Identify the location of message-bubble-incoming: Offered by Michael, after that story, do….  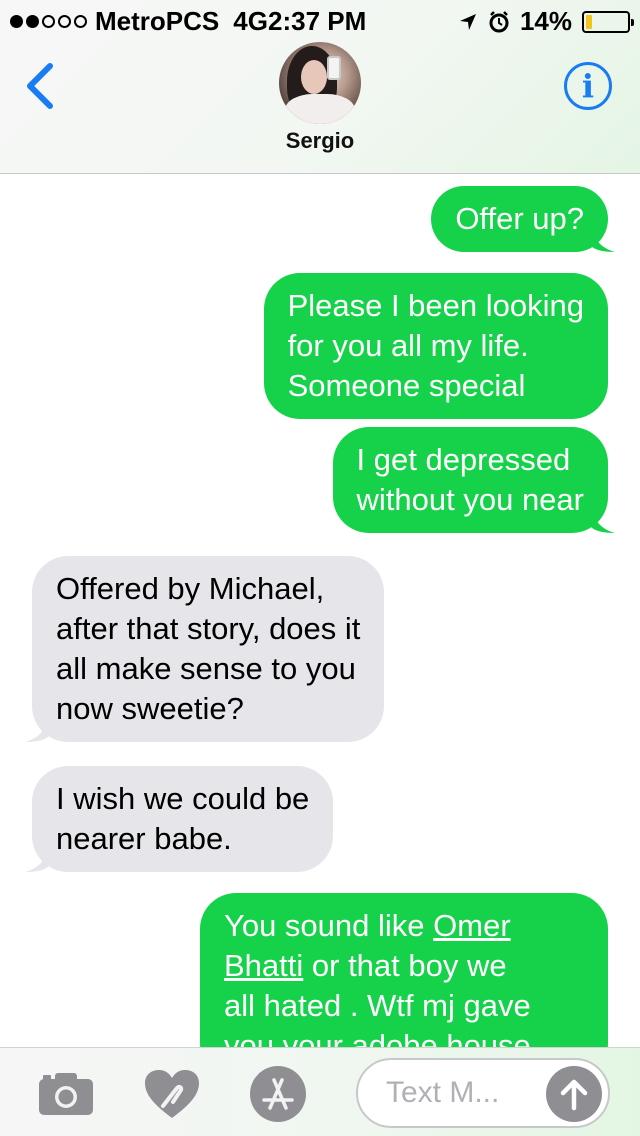
(205, 649).